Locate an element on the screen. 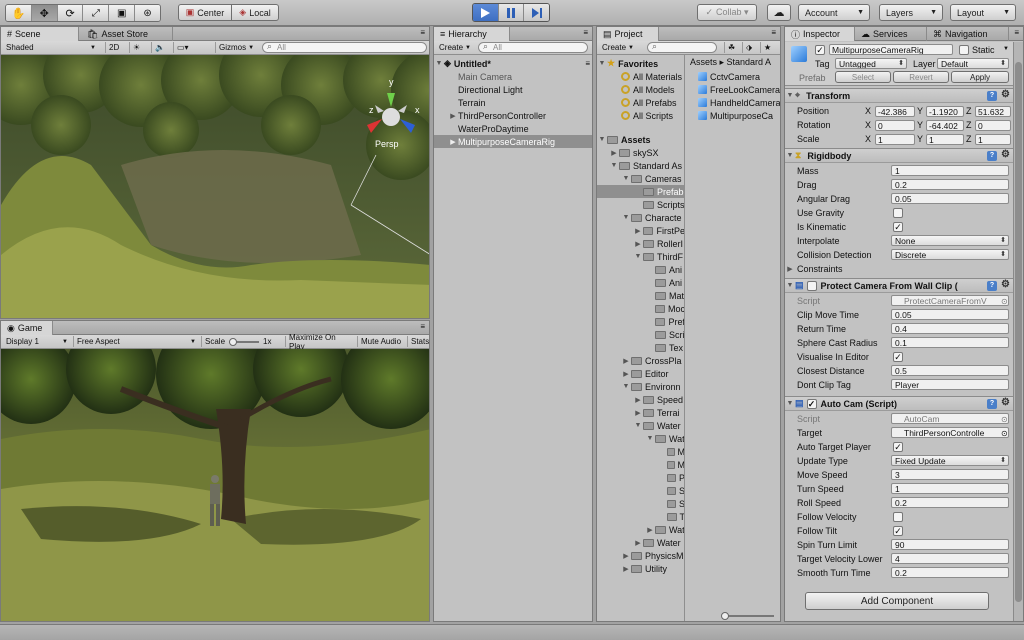 The height and width of the screenshot is (640, 1024). folder-row: Tex is located at coordinates (640, 347).